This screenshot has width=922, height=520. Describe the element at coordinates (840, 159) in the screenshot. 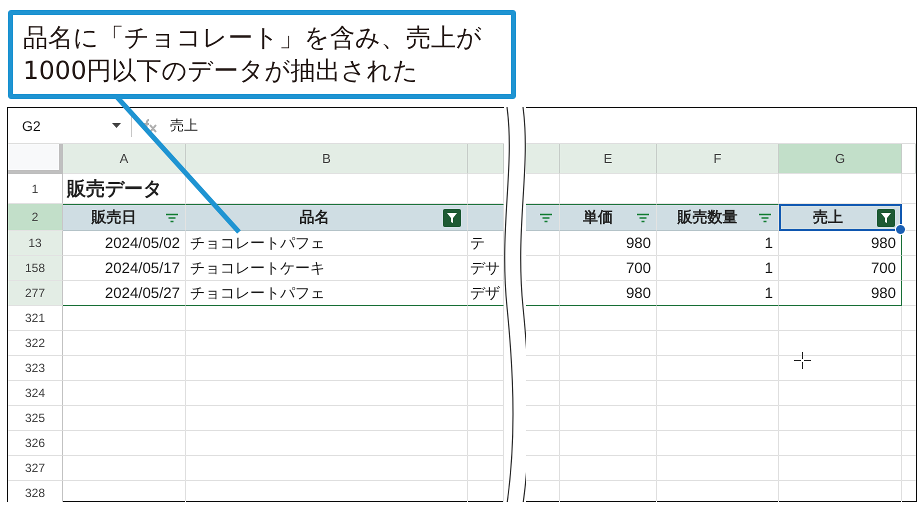

I see `column-header: G` at that location.